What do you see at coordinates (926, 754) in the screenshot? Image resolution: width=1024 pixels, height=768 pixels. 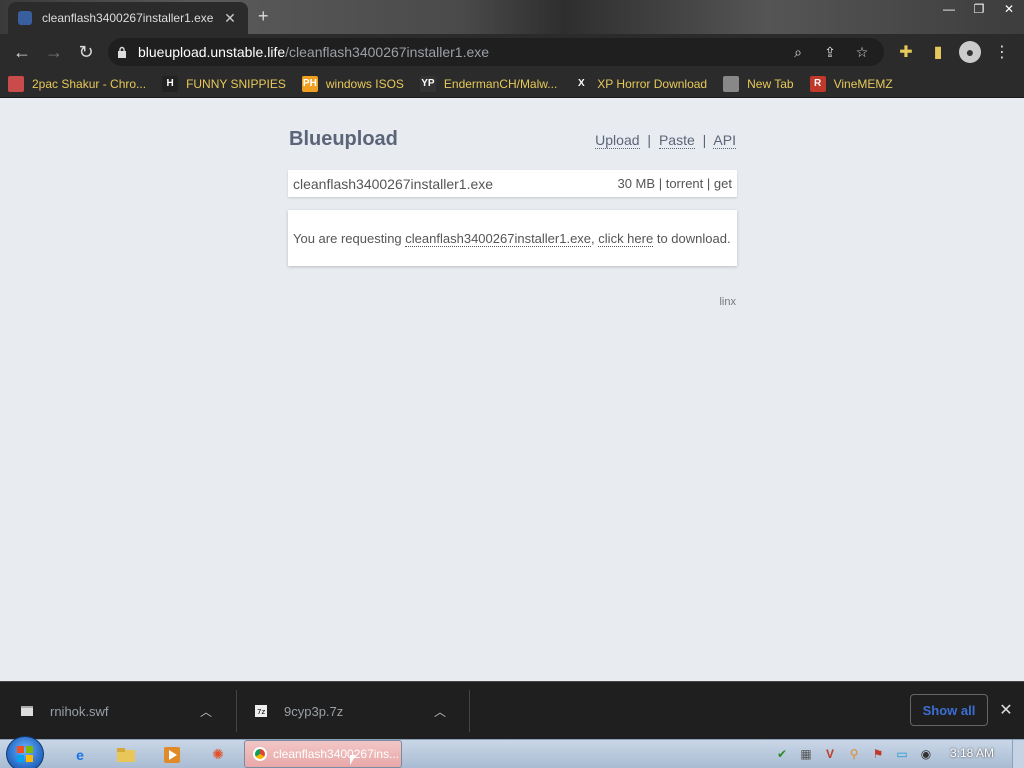 I see `tray-volume-icon: ◉` at bounding box center [926, 754].